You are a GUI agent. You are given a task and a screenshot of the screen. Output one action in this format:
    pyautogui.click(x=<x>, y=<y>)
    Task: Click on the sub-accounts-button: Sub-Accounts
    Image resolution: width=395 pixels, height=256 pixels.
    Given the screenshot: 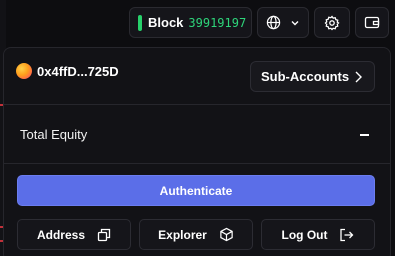 What is the action you would take?
    pyautogui.click(x=312, y=76)
    